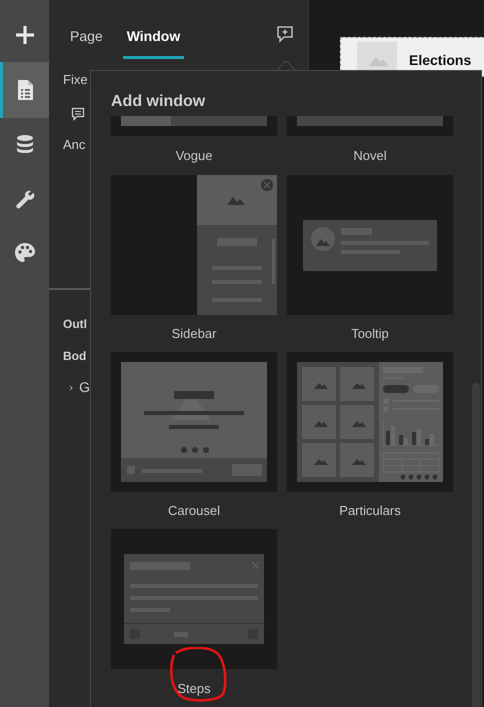 Image resolution: width=484 pixels, height=707 pixels. I want to click on panel-item: Fixe, so click(76, 80).